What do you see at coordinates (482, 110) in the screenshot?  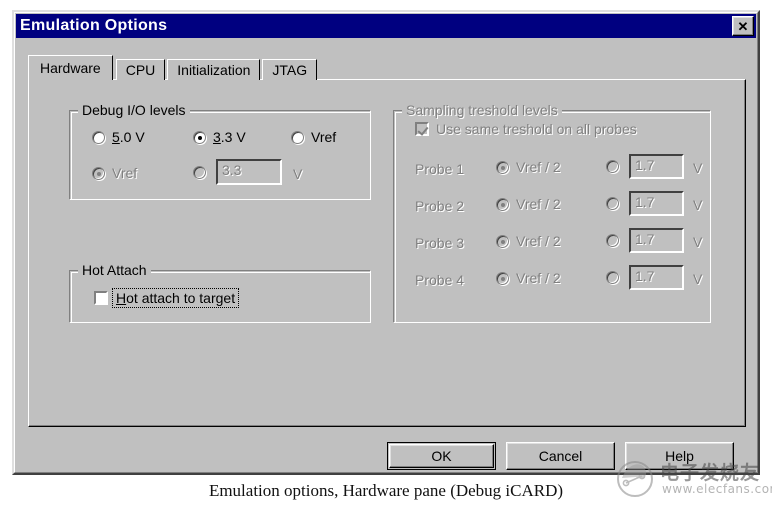 I see `sampling-threshold-title: Sampling treshold levels` at bounding box center [482, 110].